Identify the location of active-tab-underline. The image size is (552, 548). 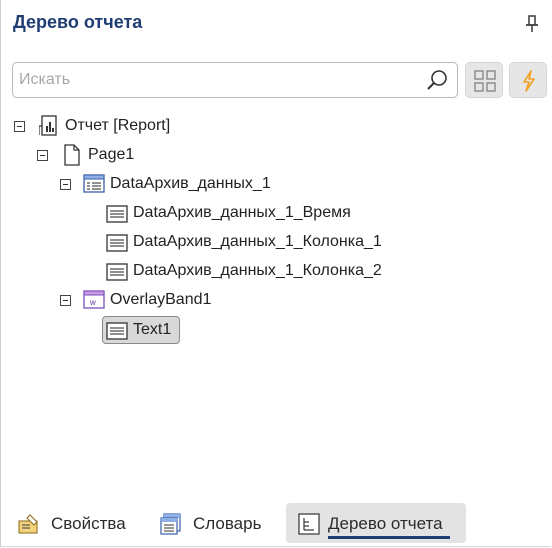
(389, 537).